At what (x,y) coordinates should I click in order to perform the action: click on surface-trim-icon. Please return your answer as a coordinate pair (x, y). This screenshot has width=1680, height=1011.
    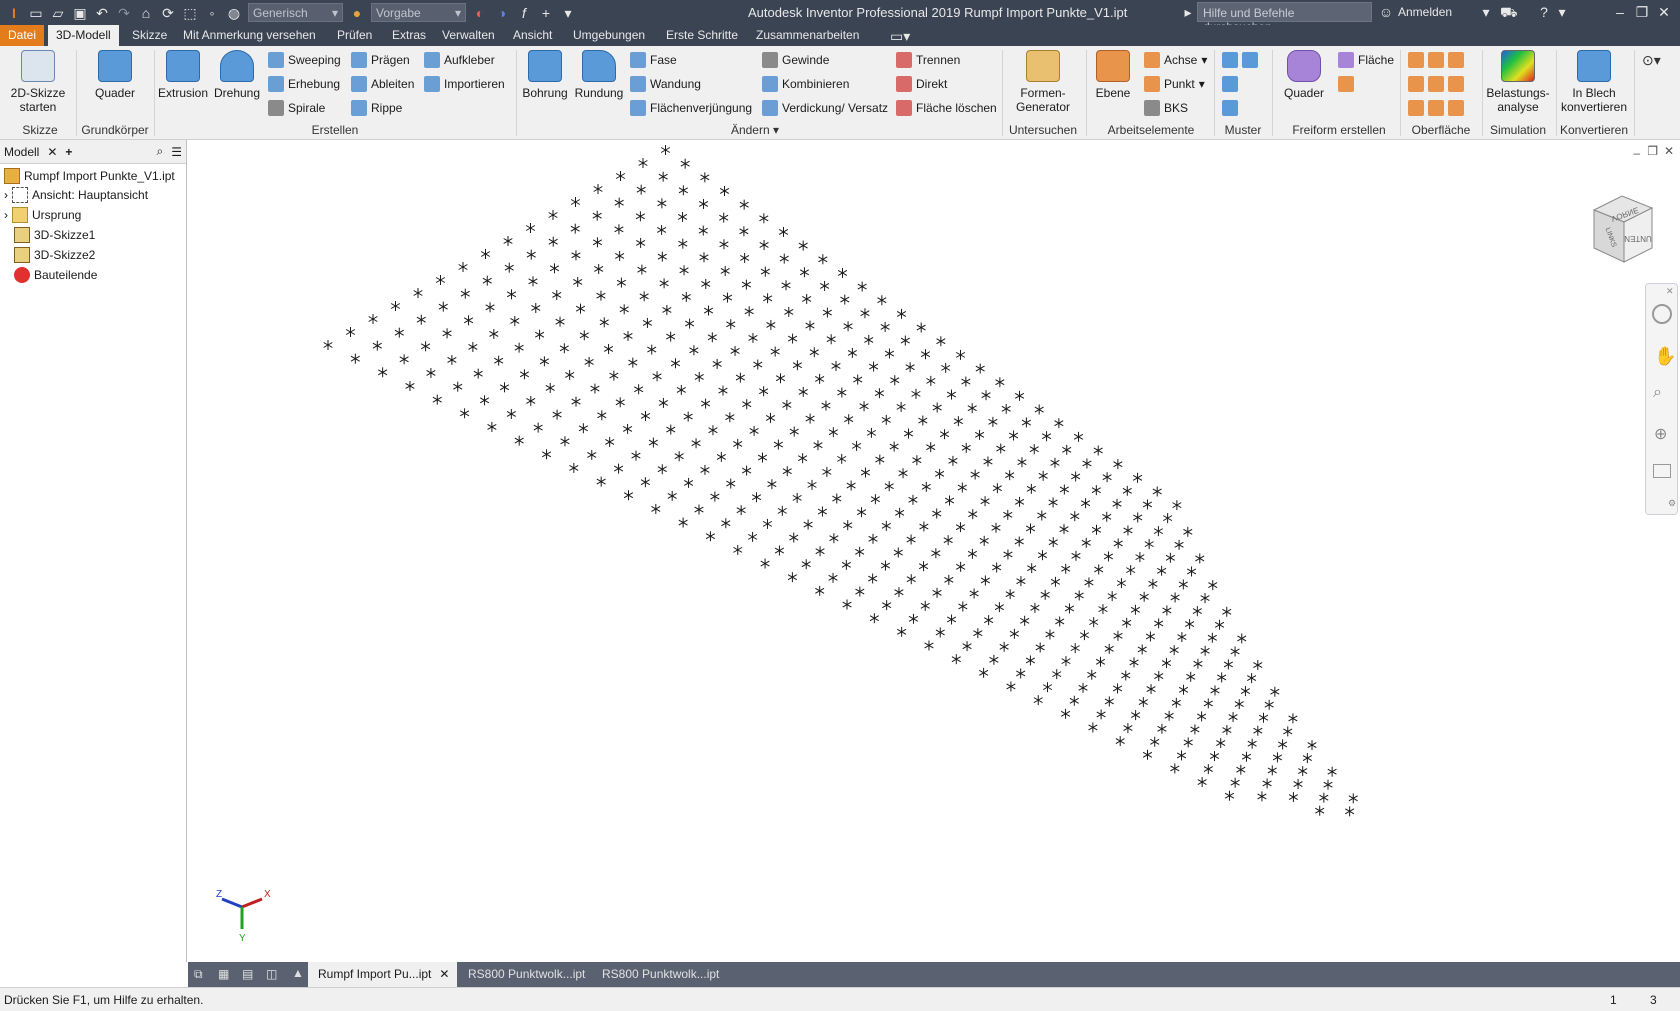
    Looking at the image, I should click on (1416, 84).